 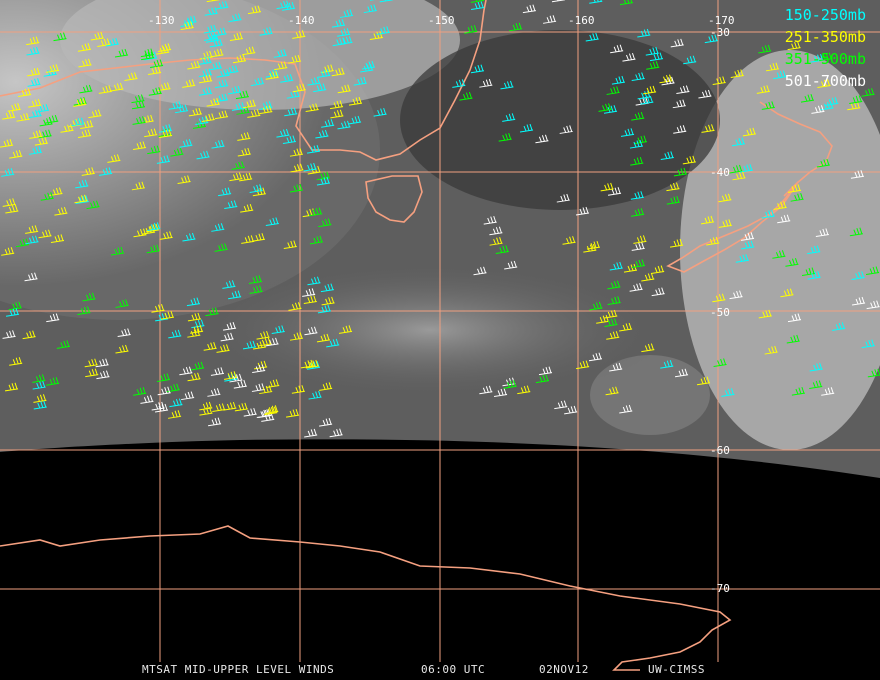 What do you see at coordinates (720, 32) in the screenshot?
I see `lat-label-30: -30` at bounding box center [720, 32].